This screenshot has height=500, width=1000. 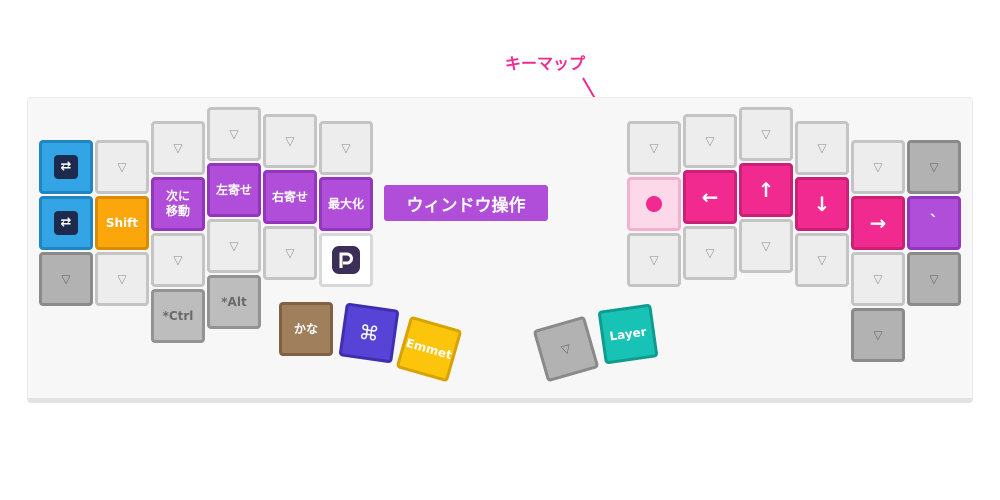 I want to click on keymap-marker, so click(x=654, y=204).